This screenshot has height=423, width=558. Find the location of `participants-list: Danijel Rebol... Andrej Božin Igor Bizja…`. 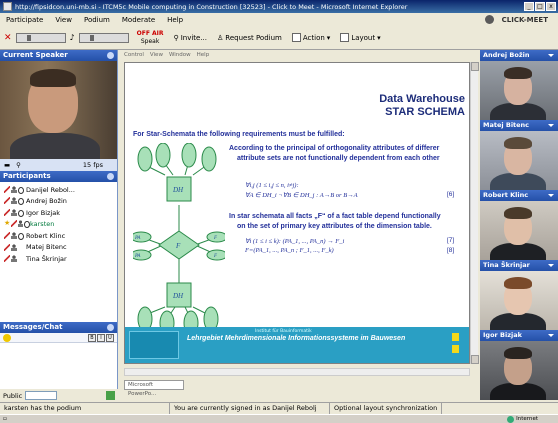

participants-list: Danijel Rebol... Andrej Božin Igor Bizja… is located at coordinates (58, 252).